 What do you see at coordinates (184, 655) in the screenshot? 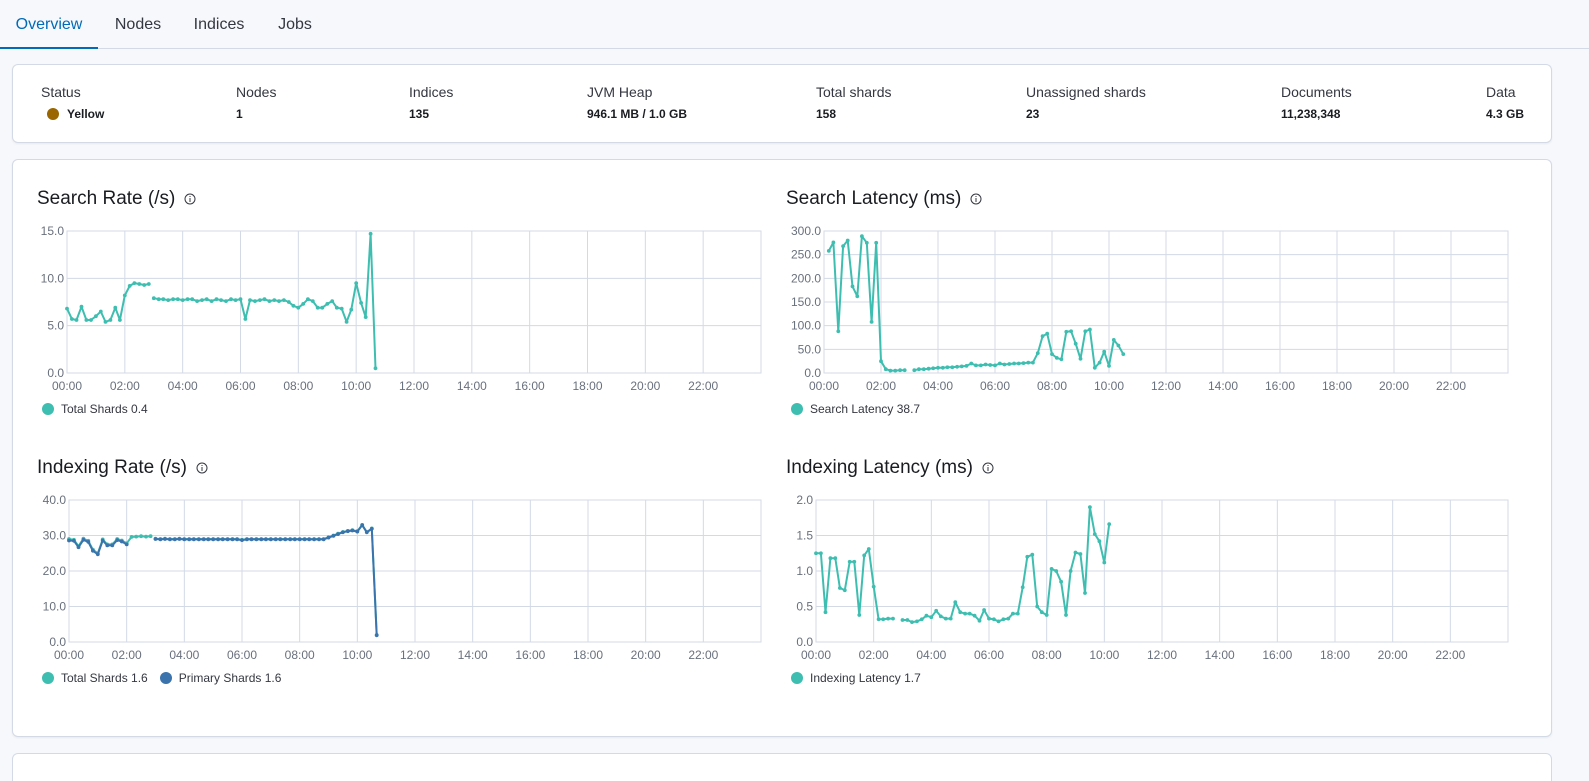
I see `x-tick-label: 04:00` at bounding box center [184, 655].